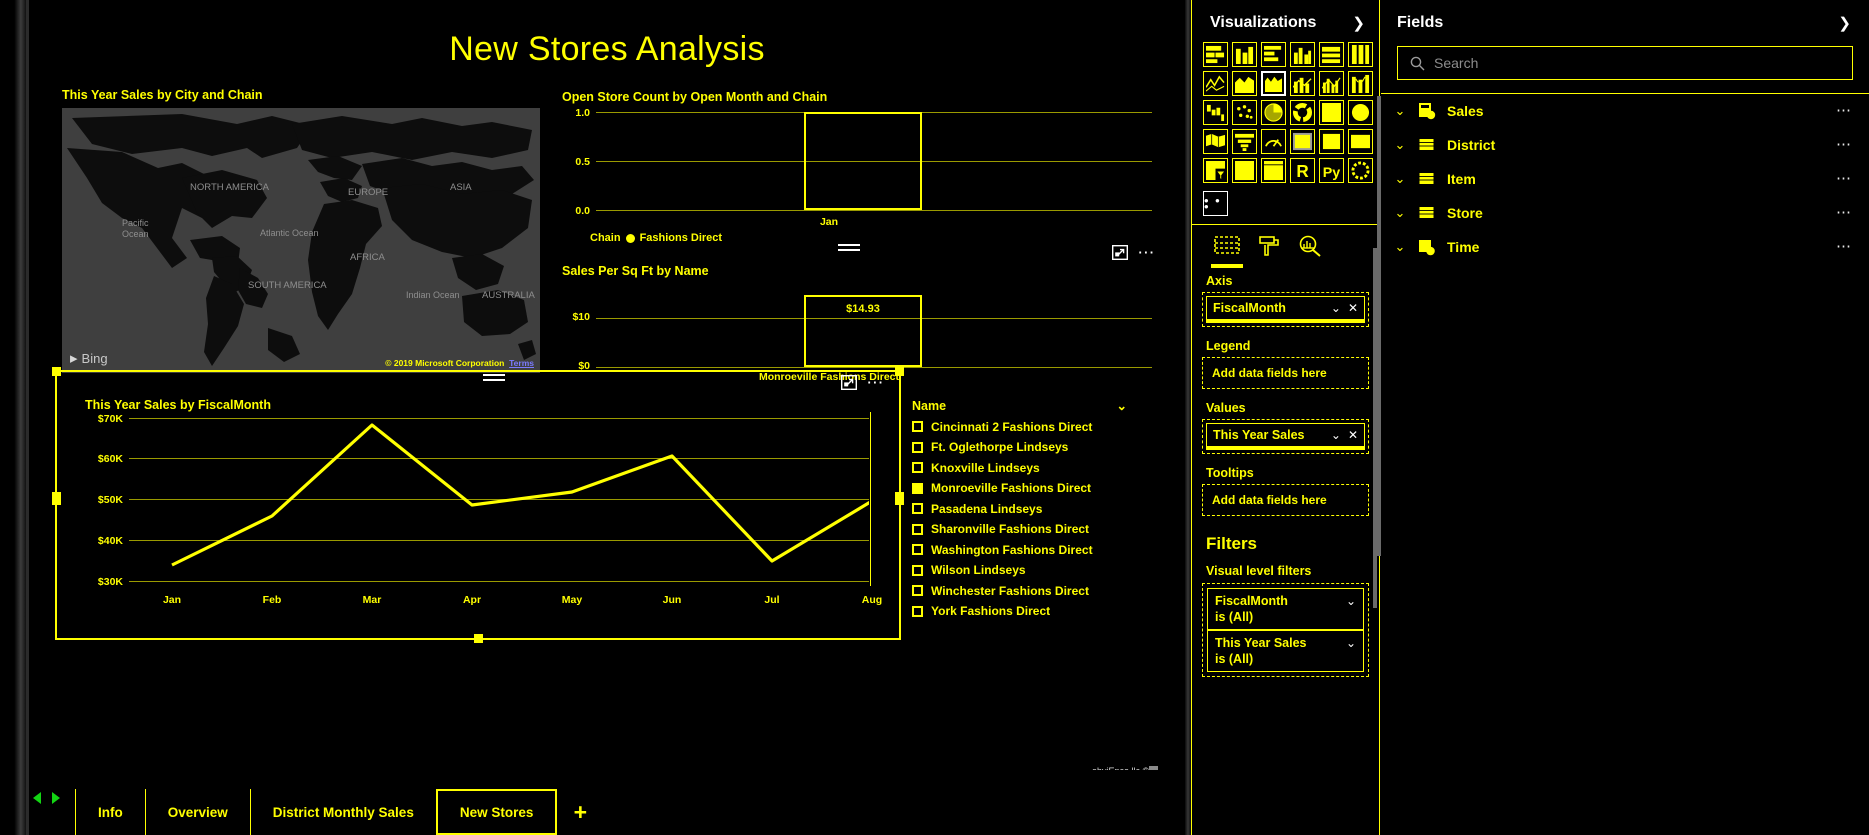 This screenshot has width=1869, height=835. Describe the element at coordinates (1331, 141) in the screenshot. I see `card-icon` at that location.